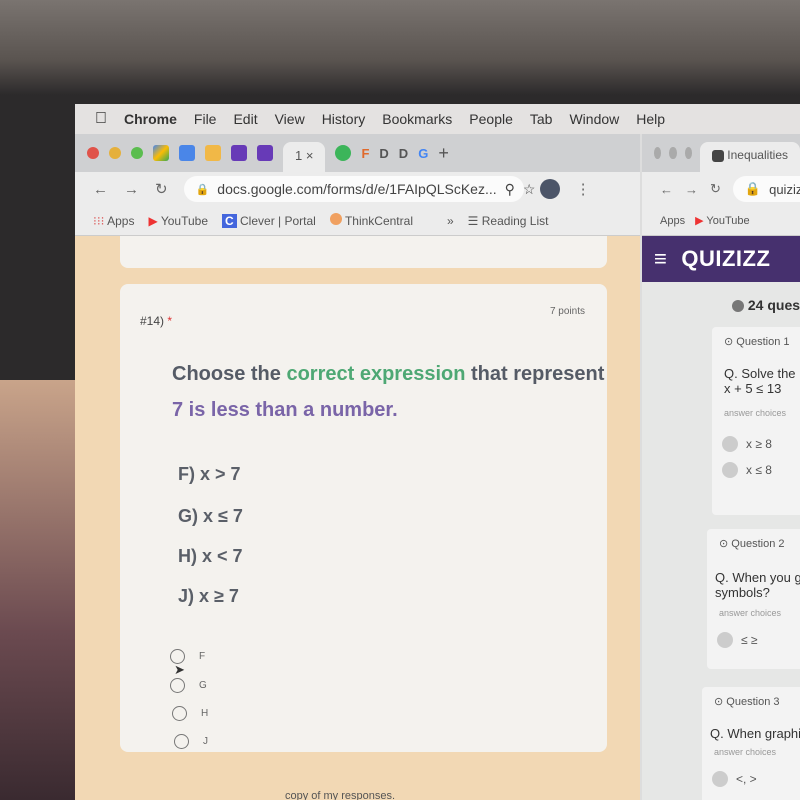  What do you see at coordinates (450, 221) in the screenshot?
I see `more-bookmarks: »` at bounding box center [450, 221].